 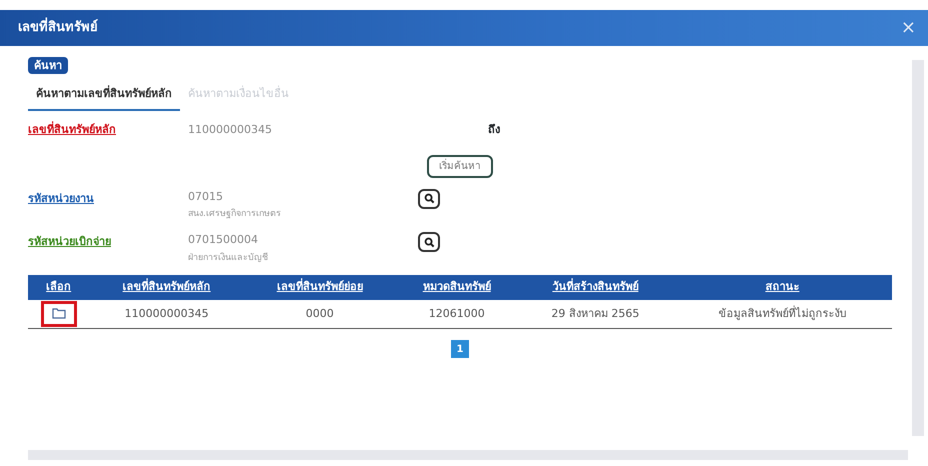 I want to click on table-cell: 110000000345, so click(x=166, y=314).